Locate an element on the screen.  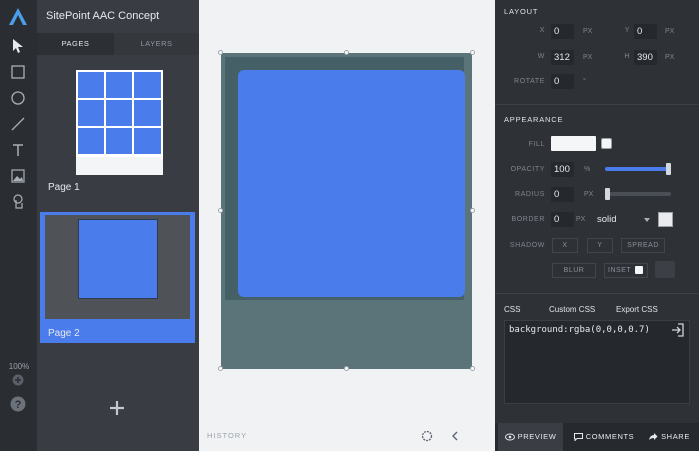
dropdown-chevron-icon is located at coordinates (647, 220).